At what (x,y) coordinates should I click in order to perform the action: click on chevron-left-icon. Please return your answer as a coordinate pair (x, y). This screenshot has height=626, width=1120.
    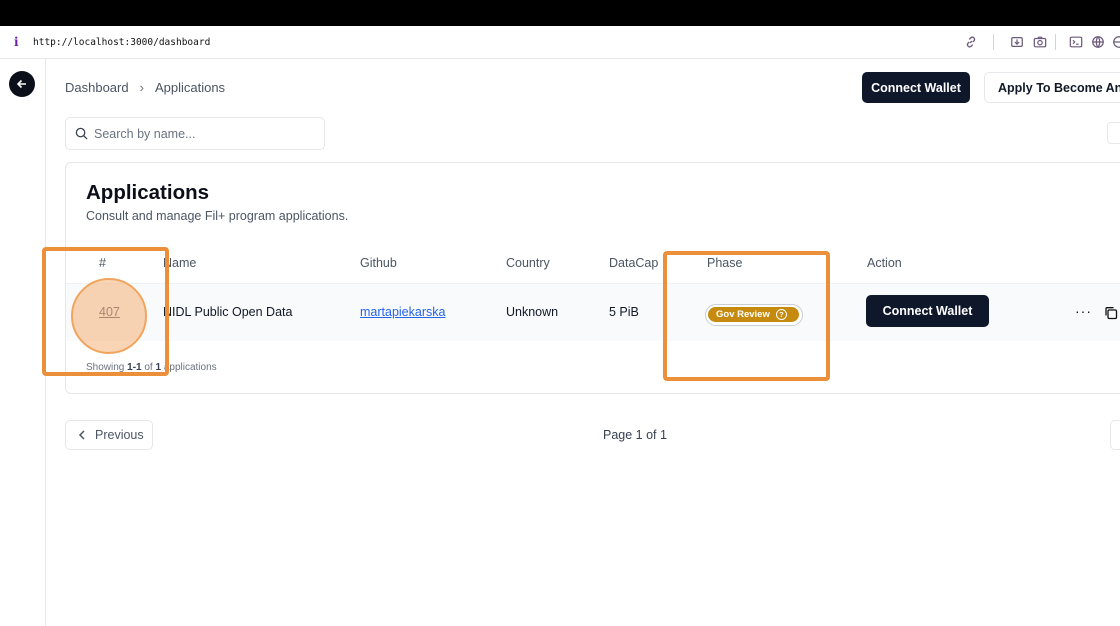
    Looking at the image, I should click on (81, 435).